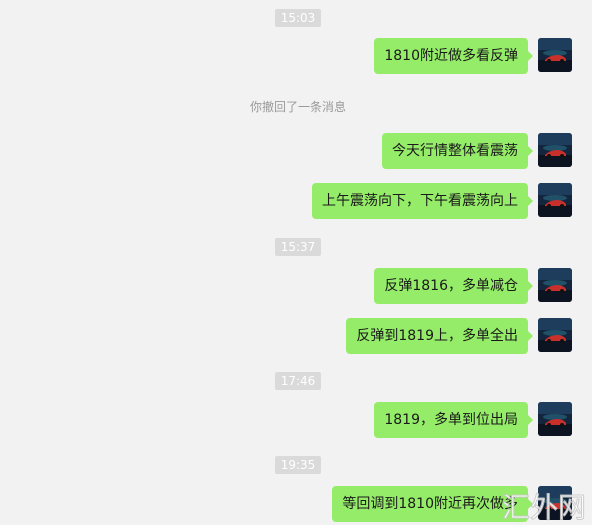 Image resolution: width=592 pixels, height=525 pixels. I want to click on message-row: 反弹1816，多单减仓, so click(473, 286).